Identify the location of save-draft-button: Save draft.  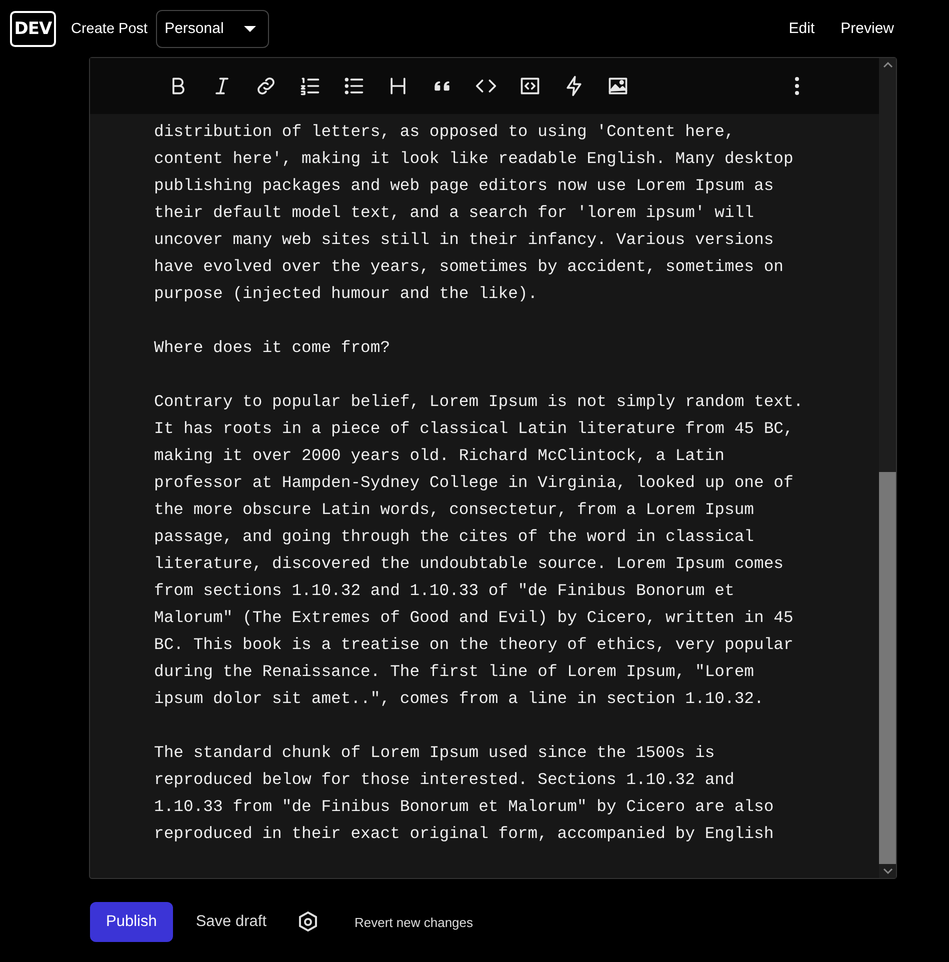
(231, 922).